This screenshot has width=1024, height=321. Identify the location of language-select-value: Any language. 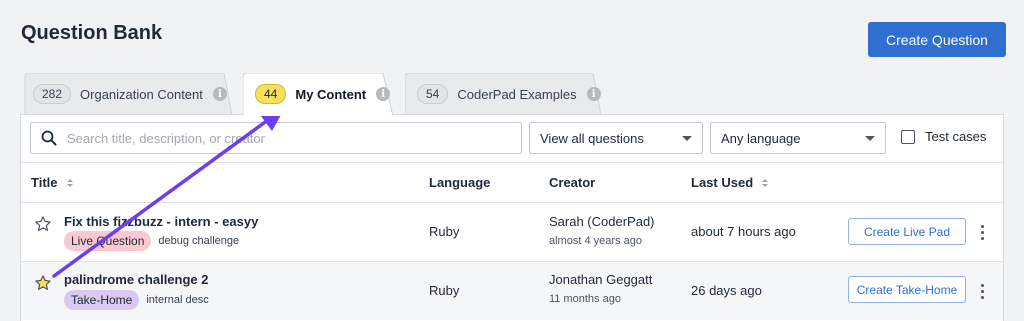
(761, 138).